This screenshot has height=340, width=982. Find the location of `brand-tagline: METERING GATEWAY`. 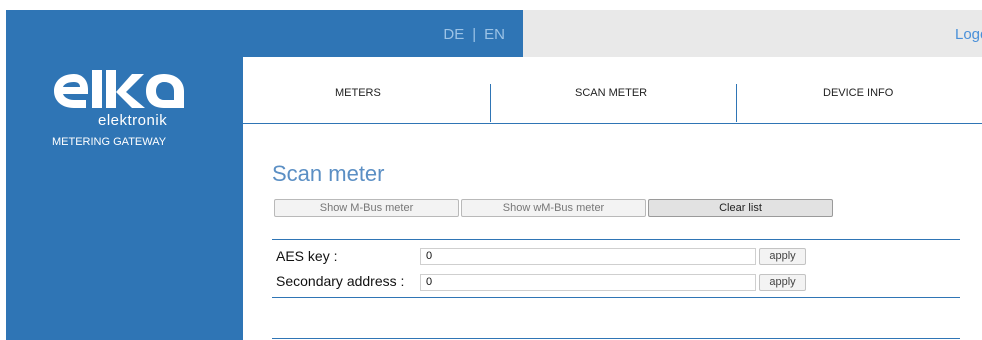

brand-tagline: METERING GATEWAY is located at coordinates (109, 142).